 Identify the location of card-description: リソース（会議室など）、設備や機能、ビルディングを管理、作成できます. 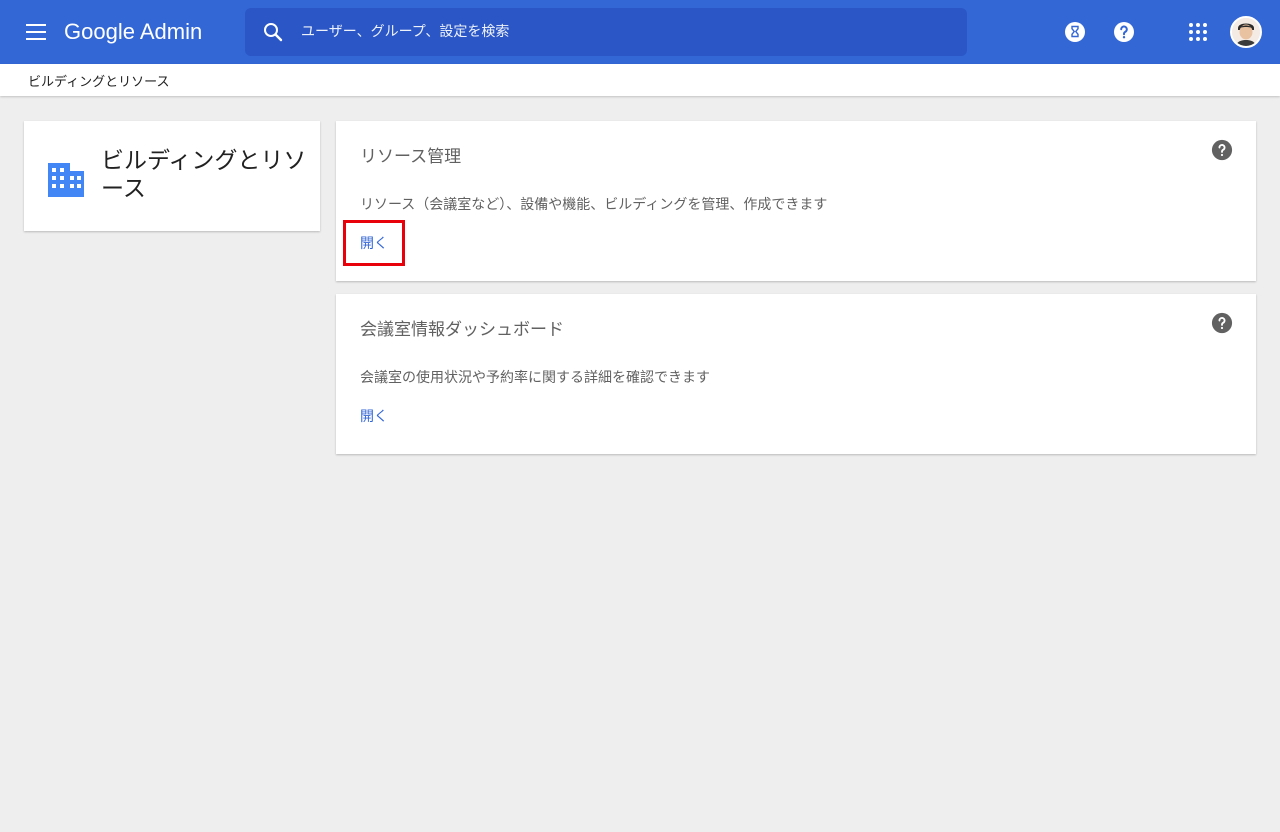
(594, 205).